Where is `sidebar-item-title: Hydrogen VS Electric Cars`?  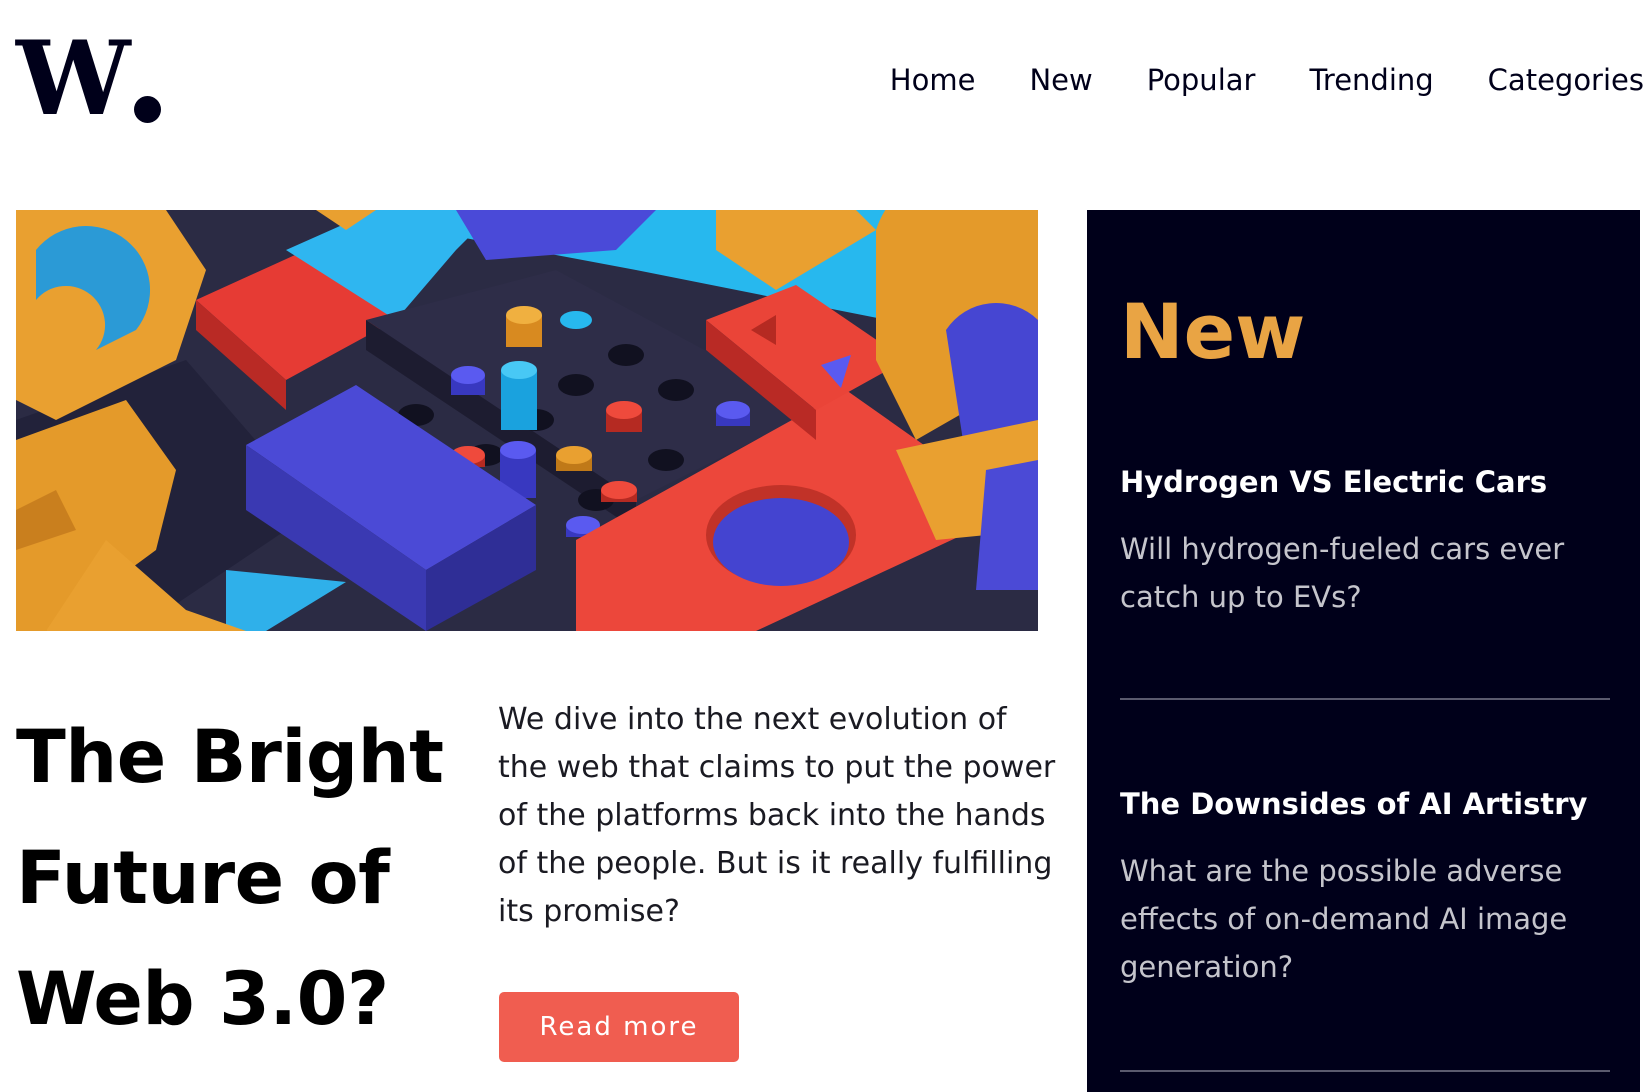 sidebar-item-title: Hydrogen VS Electric Cars is located at coordinates (1365, 482).